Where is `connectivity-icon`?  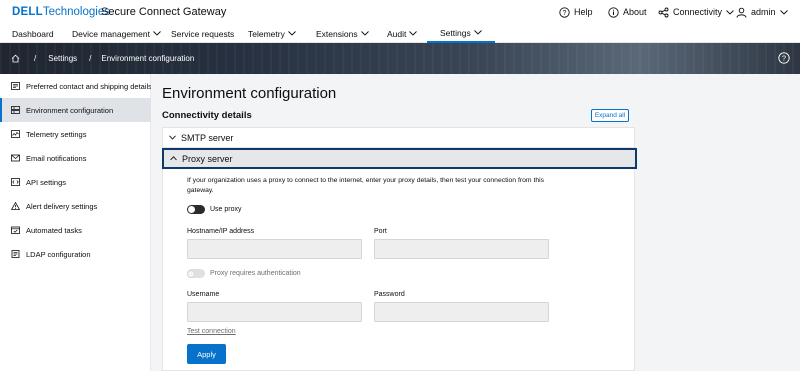 connectivity-icon is located at coordinates (663, 12).